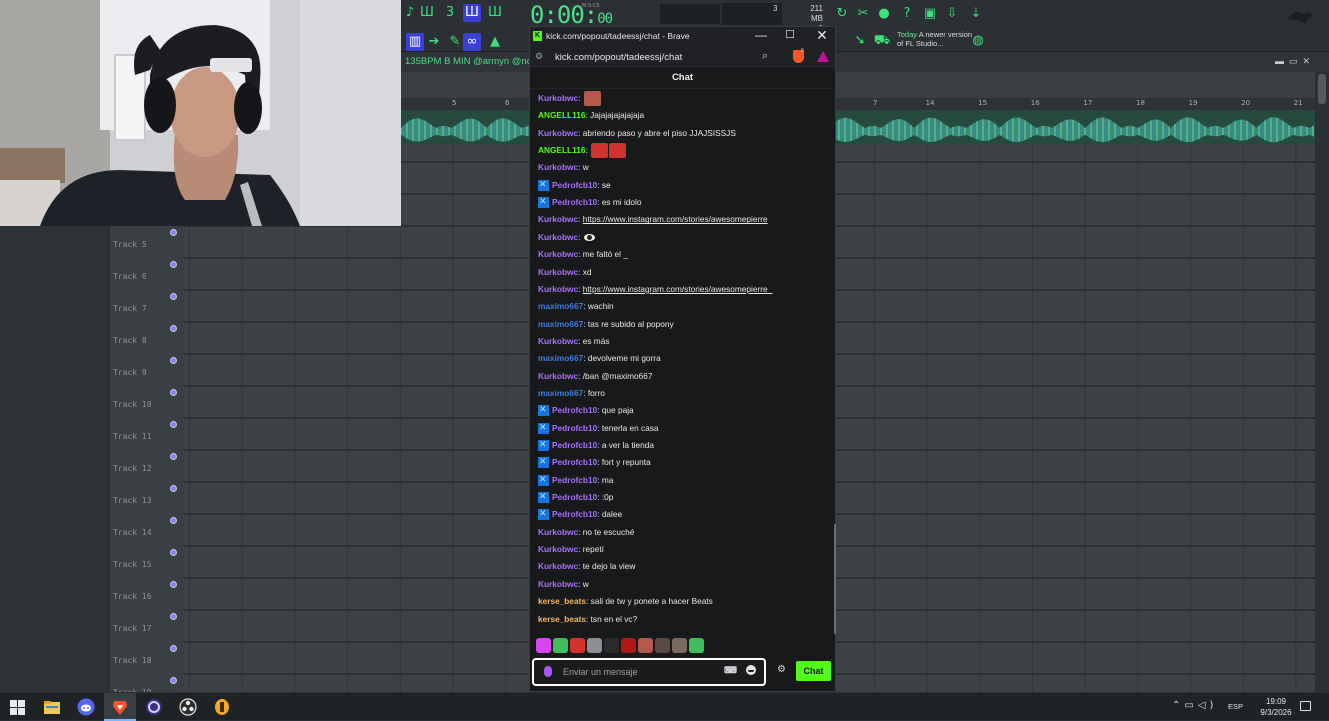  I want to click on discord-icon, so click(86, 707).